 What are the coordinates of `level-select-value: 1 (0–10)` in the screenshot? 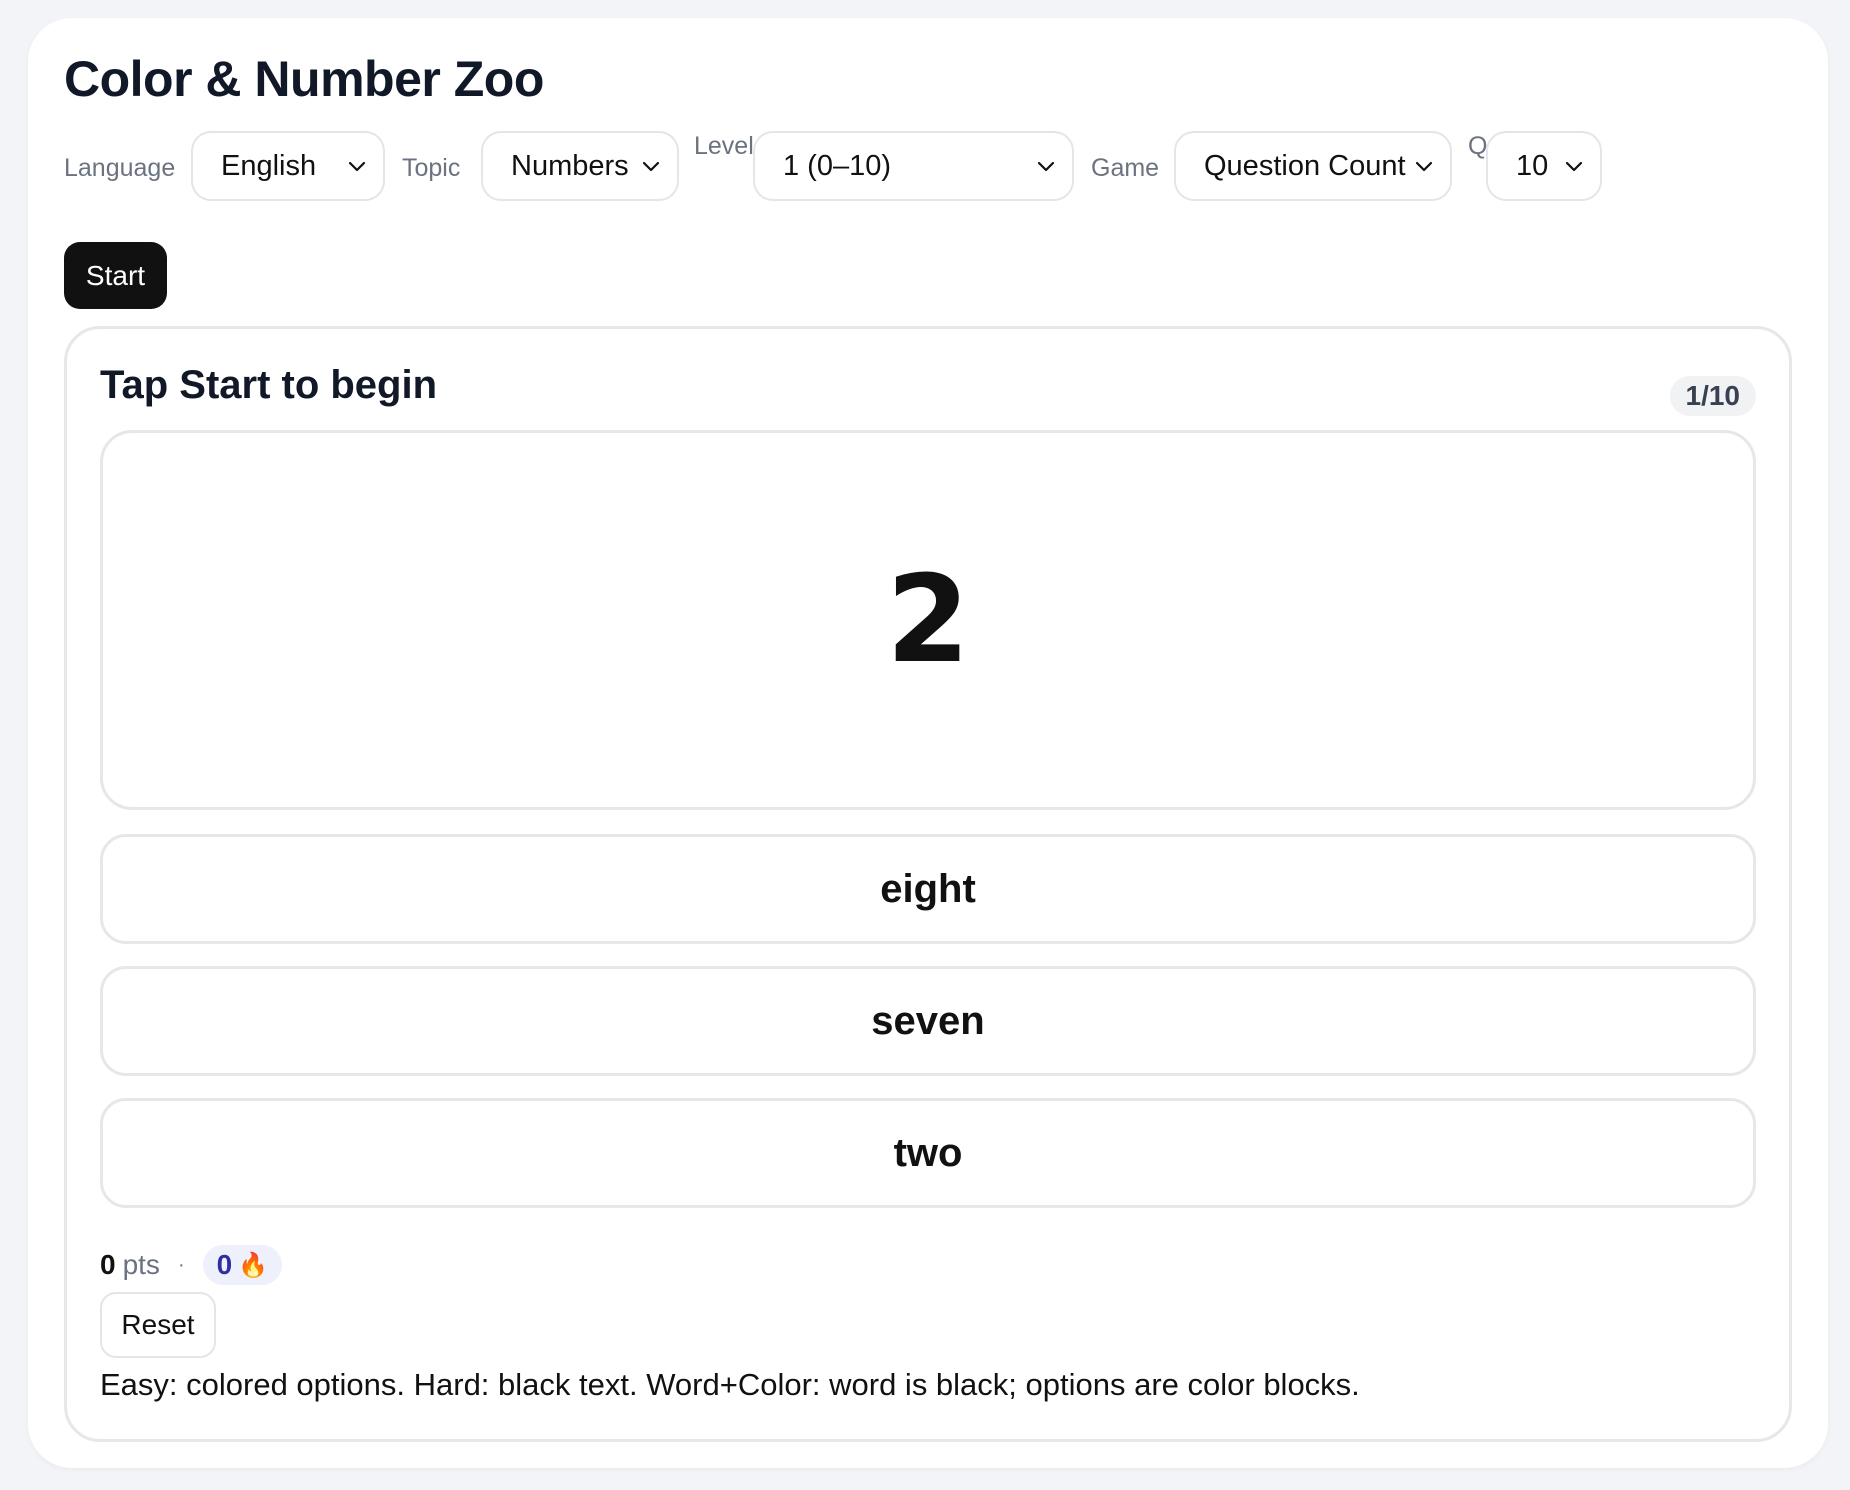 It's located at (837, 165).